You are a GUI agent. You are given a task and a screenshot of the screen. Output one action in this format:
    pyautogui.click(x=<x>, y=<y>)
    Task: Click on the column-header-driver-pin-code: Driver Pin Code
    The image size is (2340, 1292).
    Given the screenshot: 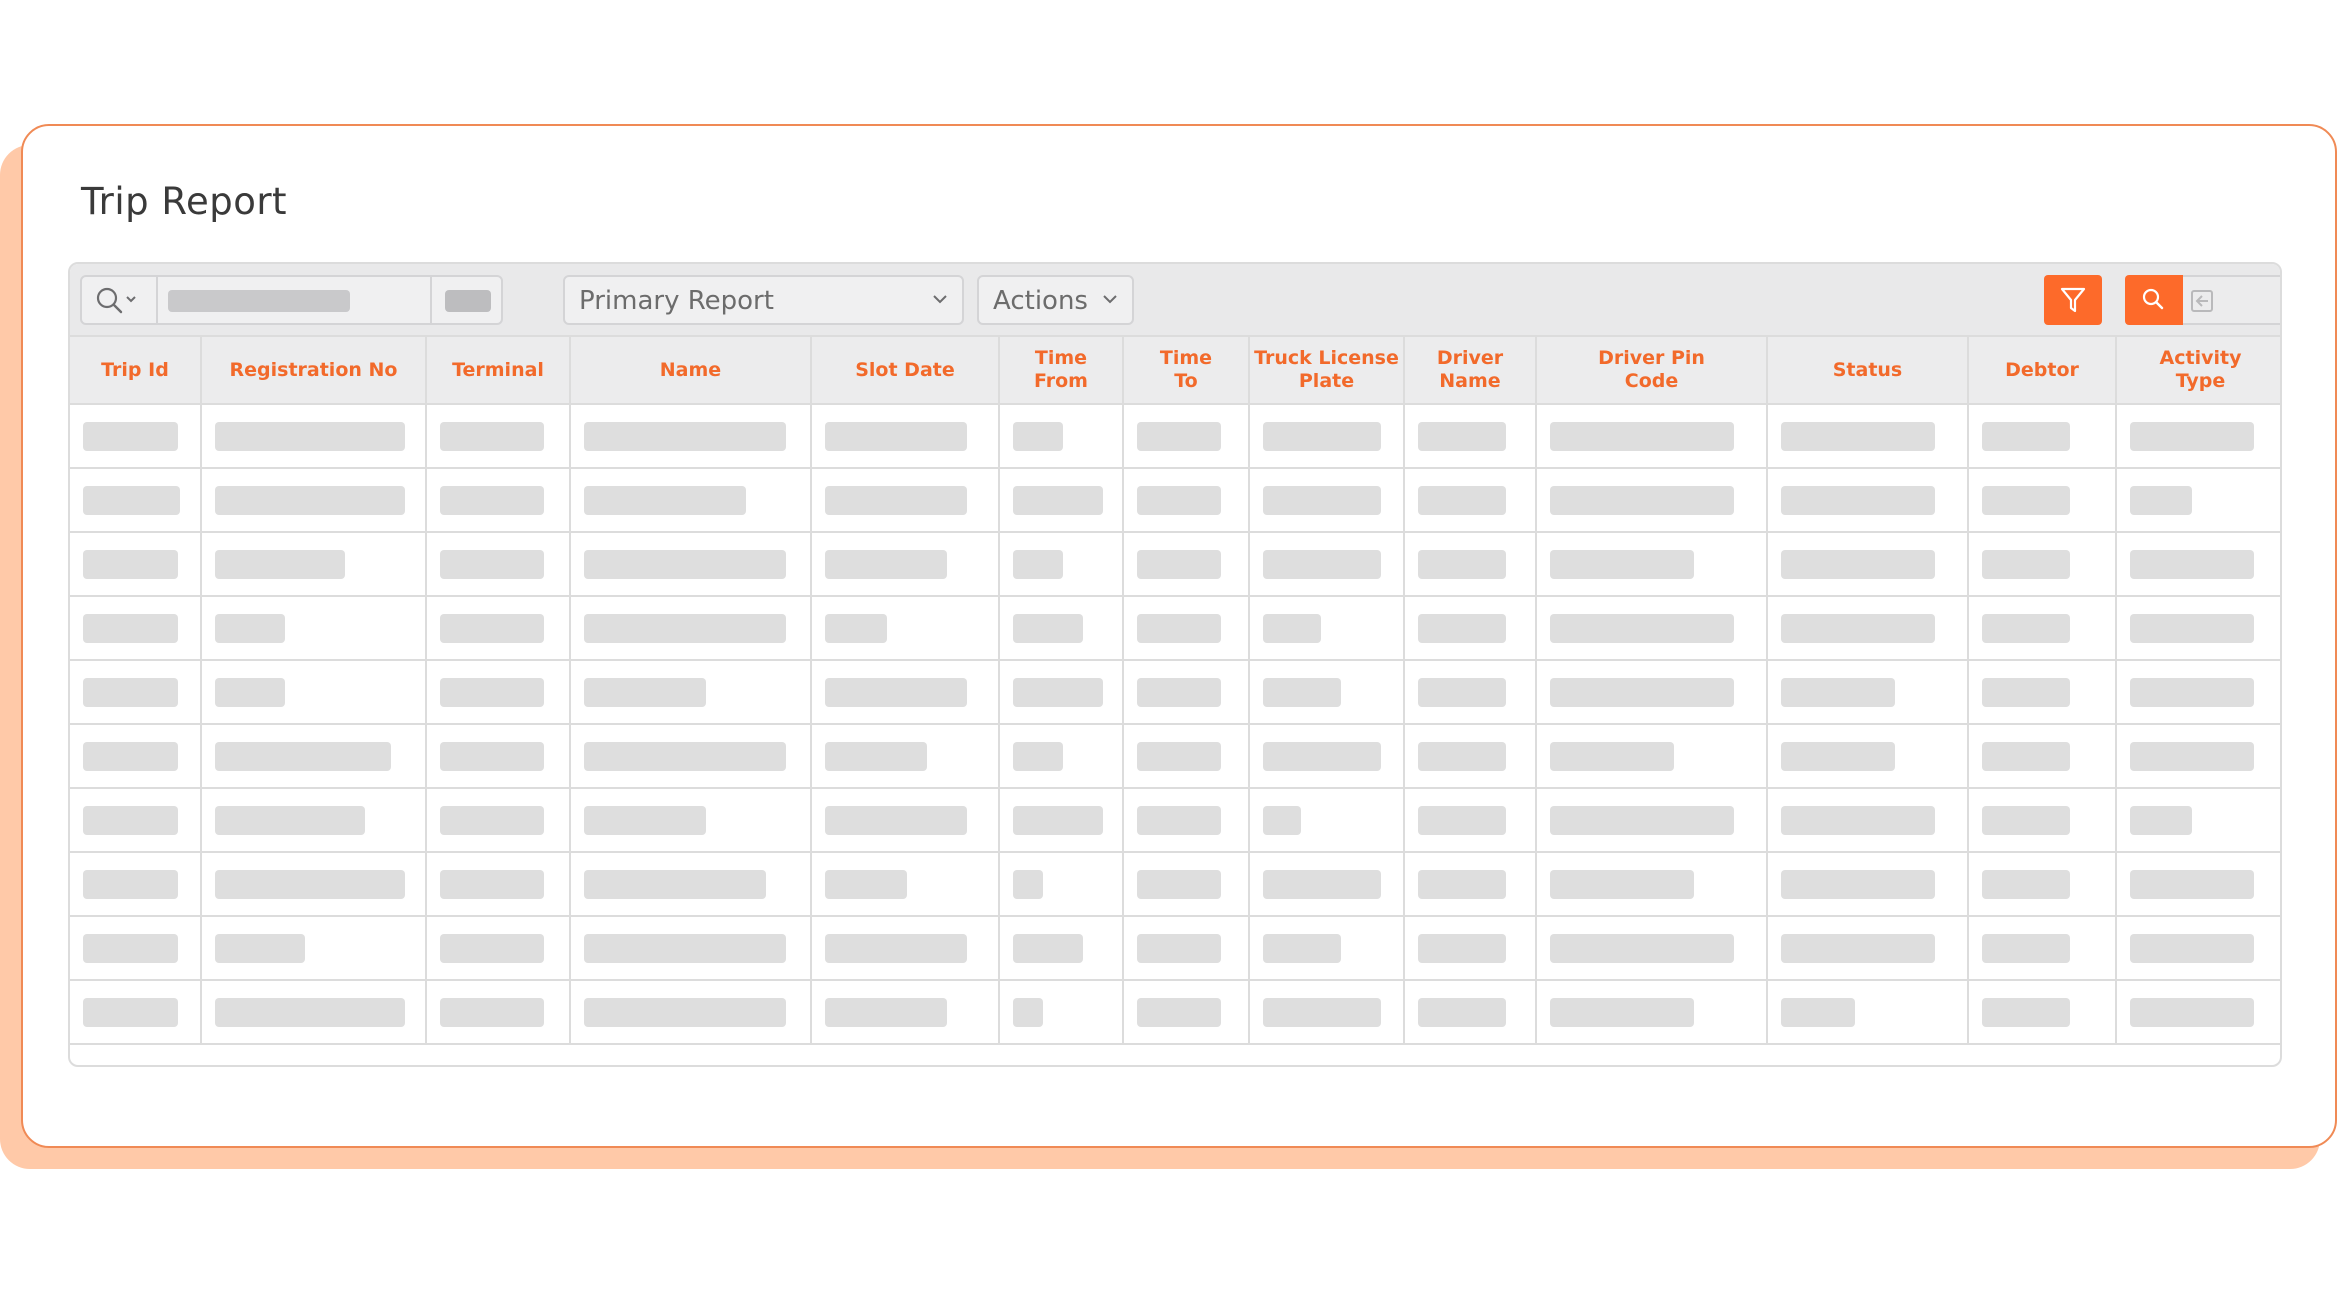 What is the action you would take?
    pyautogui.click(x=1652, y=371)
    